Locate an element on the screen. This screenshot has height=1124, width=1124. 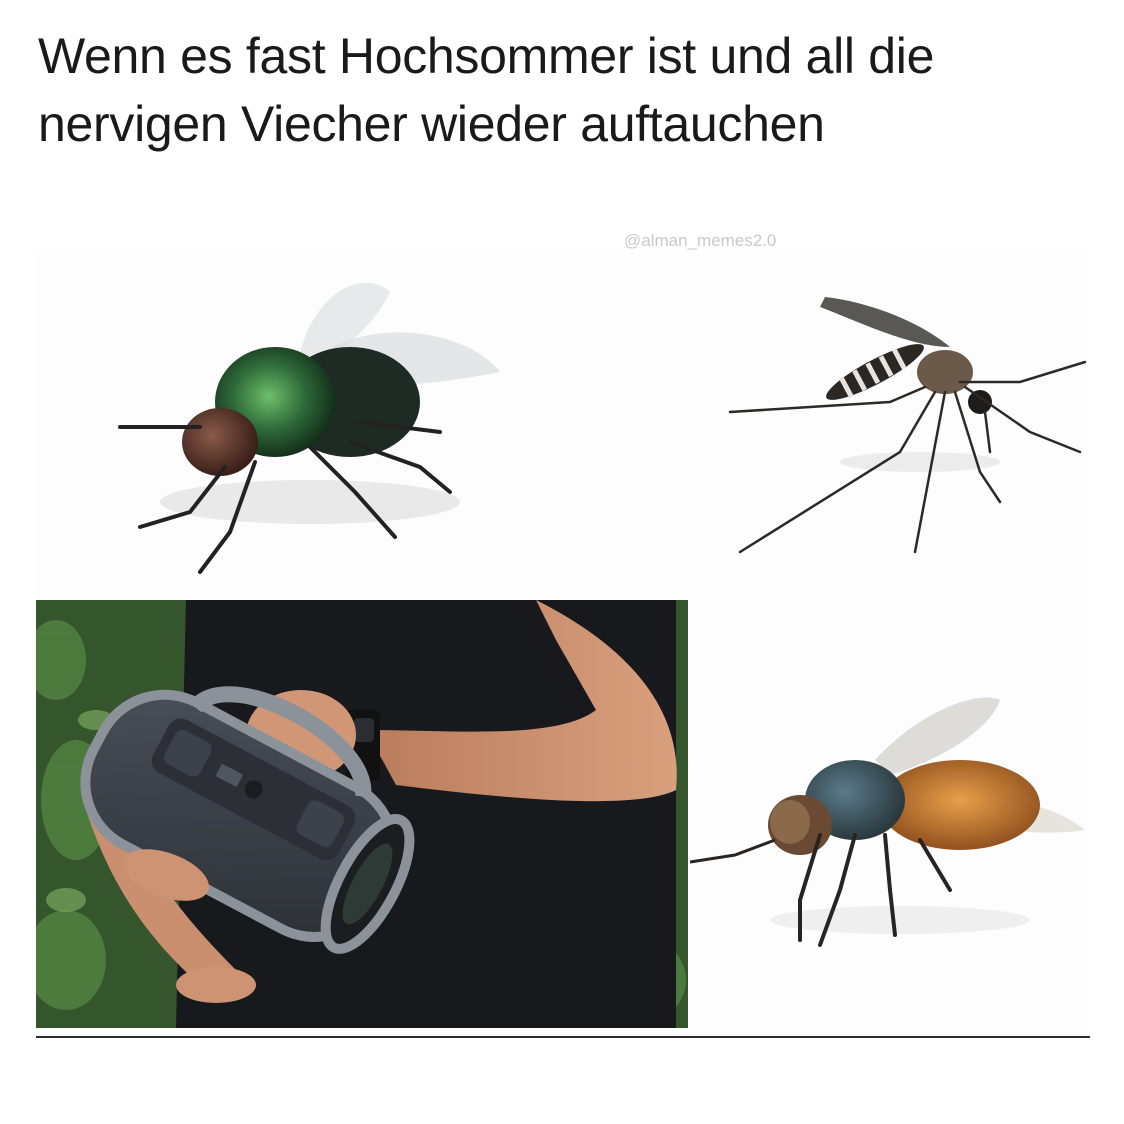
horsefly-image is located at coordinates (890, 814).